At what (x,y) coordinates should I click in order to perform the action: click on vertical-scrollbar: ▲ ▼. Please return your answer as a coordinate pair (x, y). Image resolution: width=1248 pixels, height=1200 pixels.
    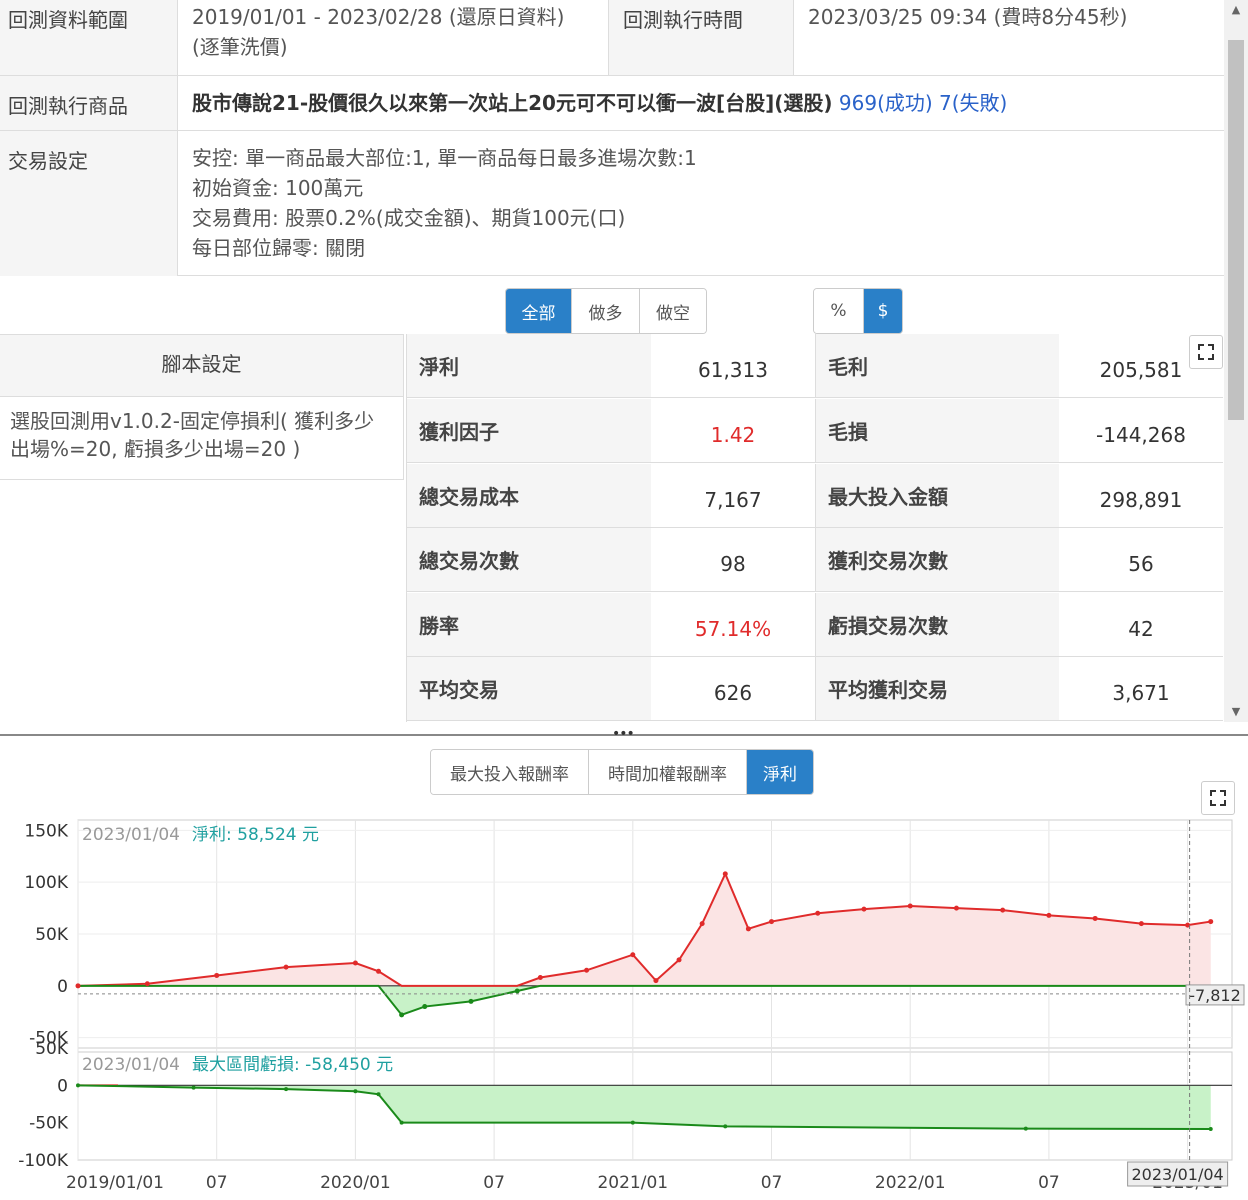
    Looking at the image, I should click on (1236, 361).